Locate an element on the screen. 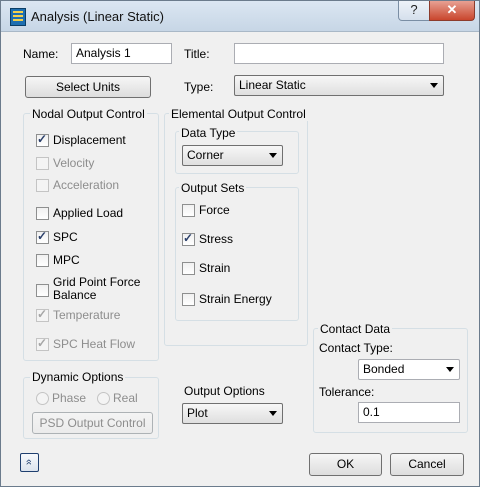 The height and width of the screenshot is (487, 480). strain-energy-checkbox: Strain Energy is located at coordinates (237, 300).